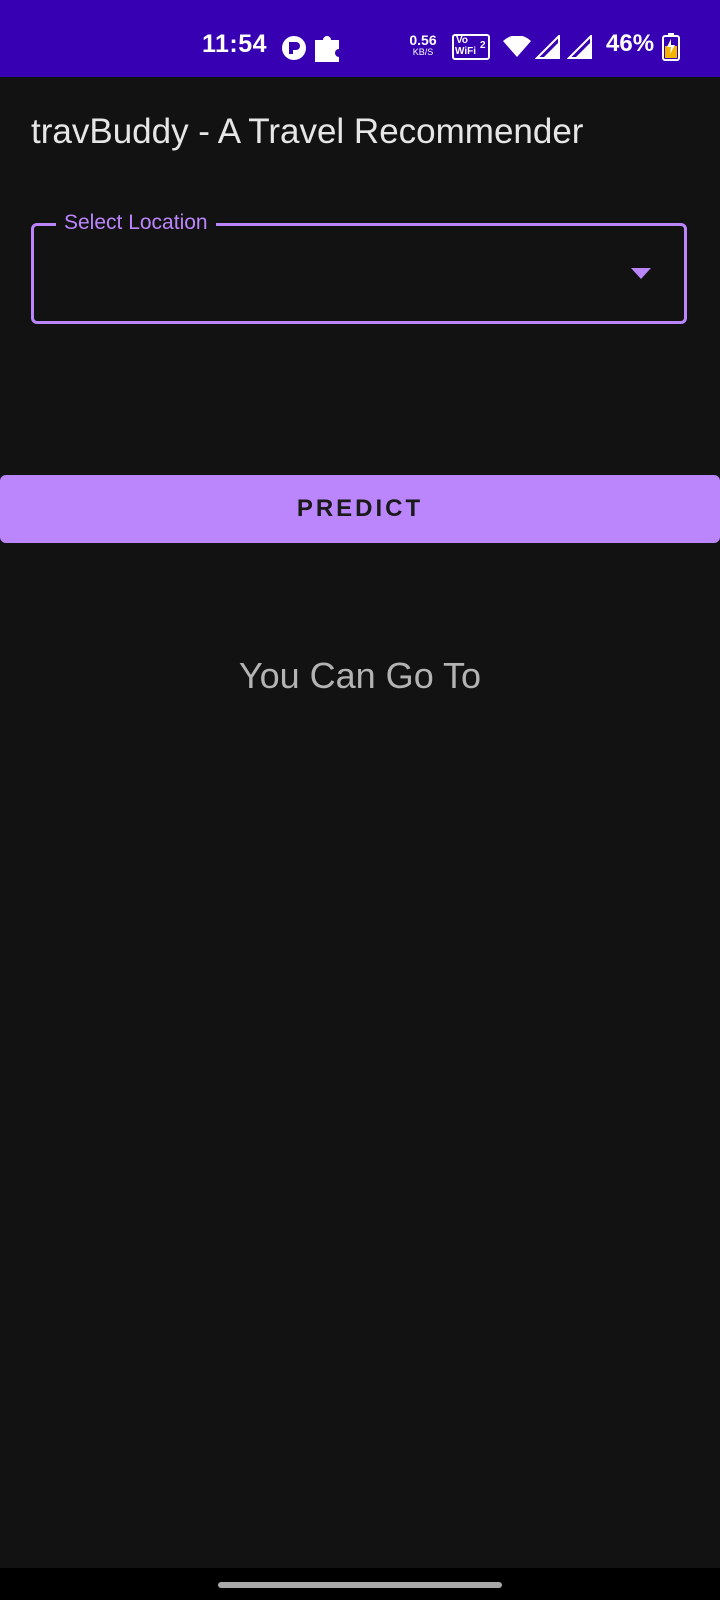 The height and width of the screenshot is (1600, 720). I want to click on app-notification-icon, so click(294, 48).